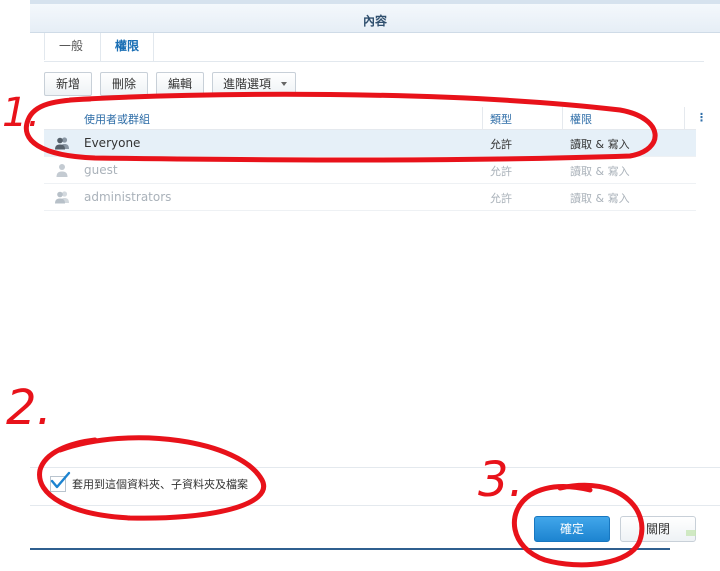 This screenshot has height=571, width=720. Describe the element at coordinates (247, 84) in the screenshot. I see `advanced-options-label: 進階選項` at that location.